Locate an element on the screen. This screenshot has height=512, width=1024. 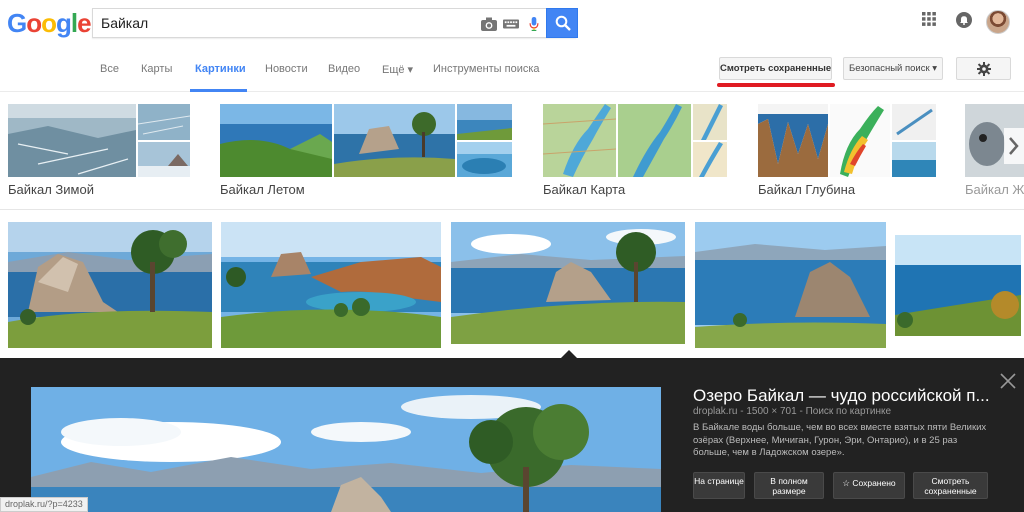
panel-pointer is located at coordinates (569, 354).